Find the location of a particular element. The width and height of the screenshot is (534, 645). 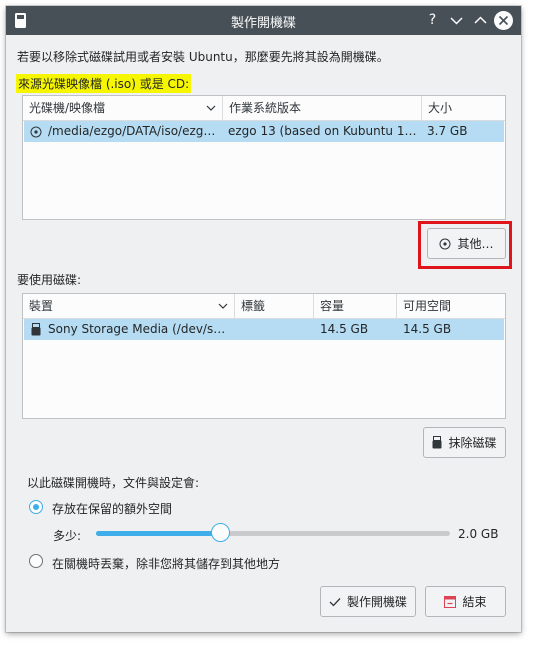

row-free-space: 14.5 GB is located at coordinates (427, 329).